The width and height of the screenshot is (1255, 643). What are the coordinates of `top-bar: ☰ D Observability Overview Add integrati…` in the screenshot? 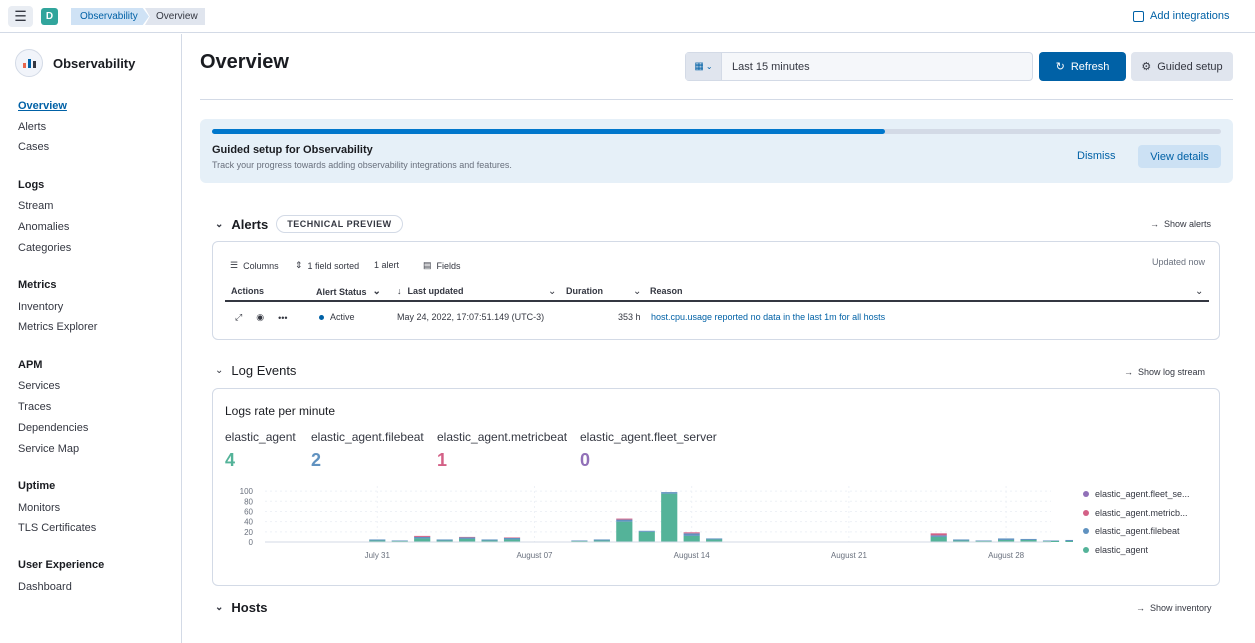 It's located at (627, 16).